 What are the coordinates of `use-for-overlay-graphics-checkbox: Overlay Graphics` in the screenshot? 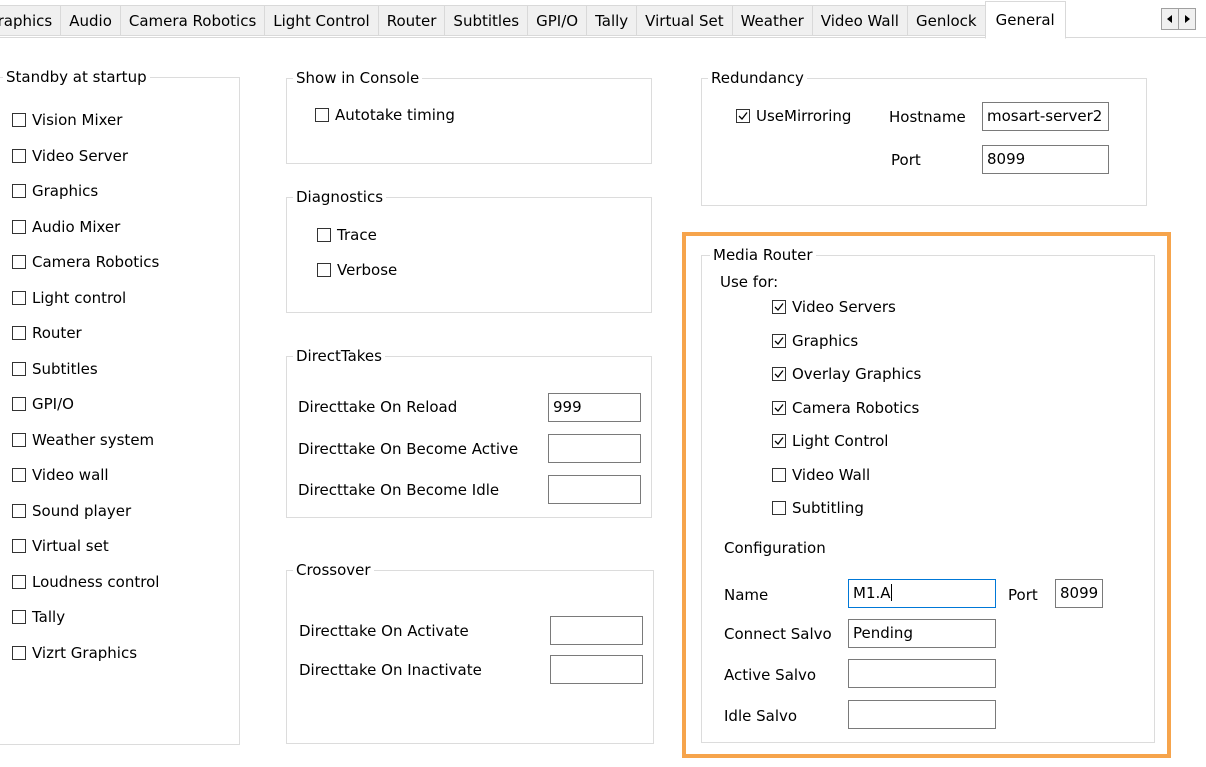 It's located at (846, 374).